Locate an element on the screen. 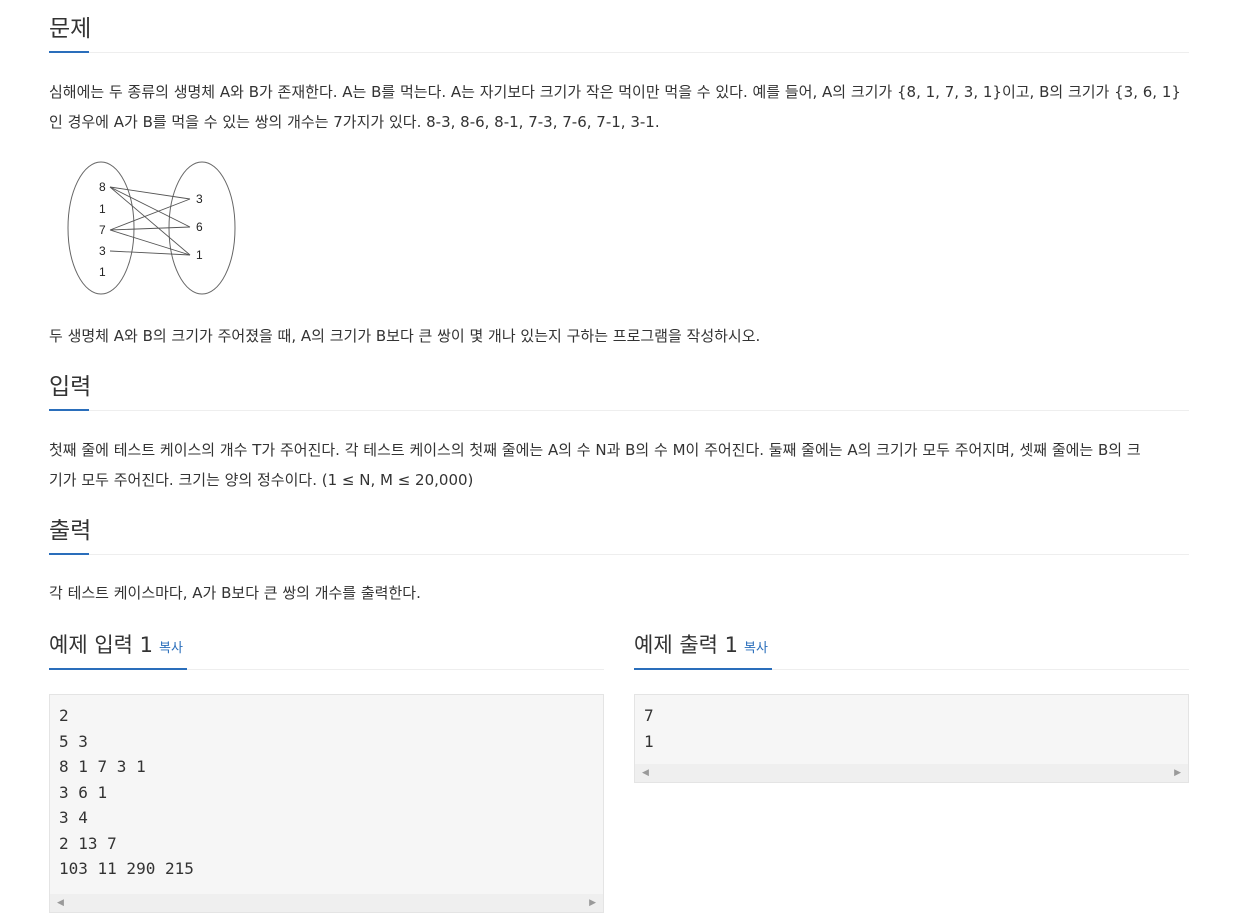 This screenshot has width=1256, height=921. input-section-header: 입력 is located at coordinates (619, 384).